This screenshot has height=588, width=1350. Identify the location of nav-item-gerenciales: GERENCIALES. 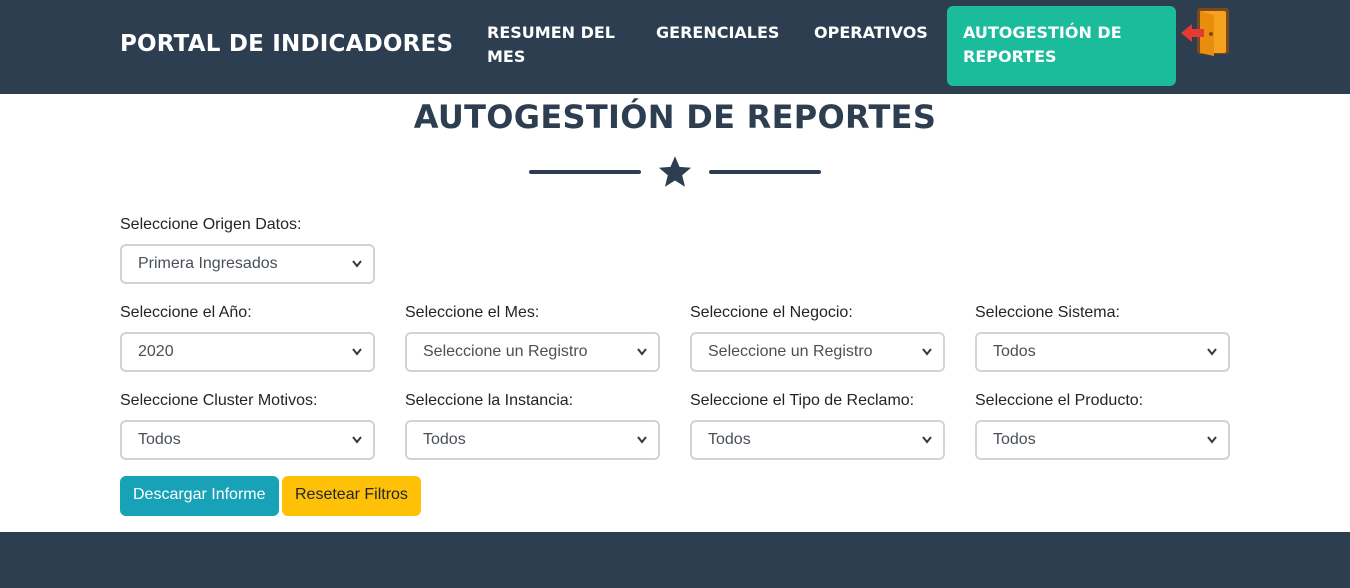
(715, 46).